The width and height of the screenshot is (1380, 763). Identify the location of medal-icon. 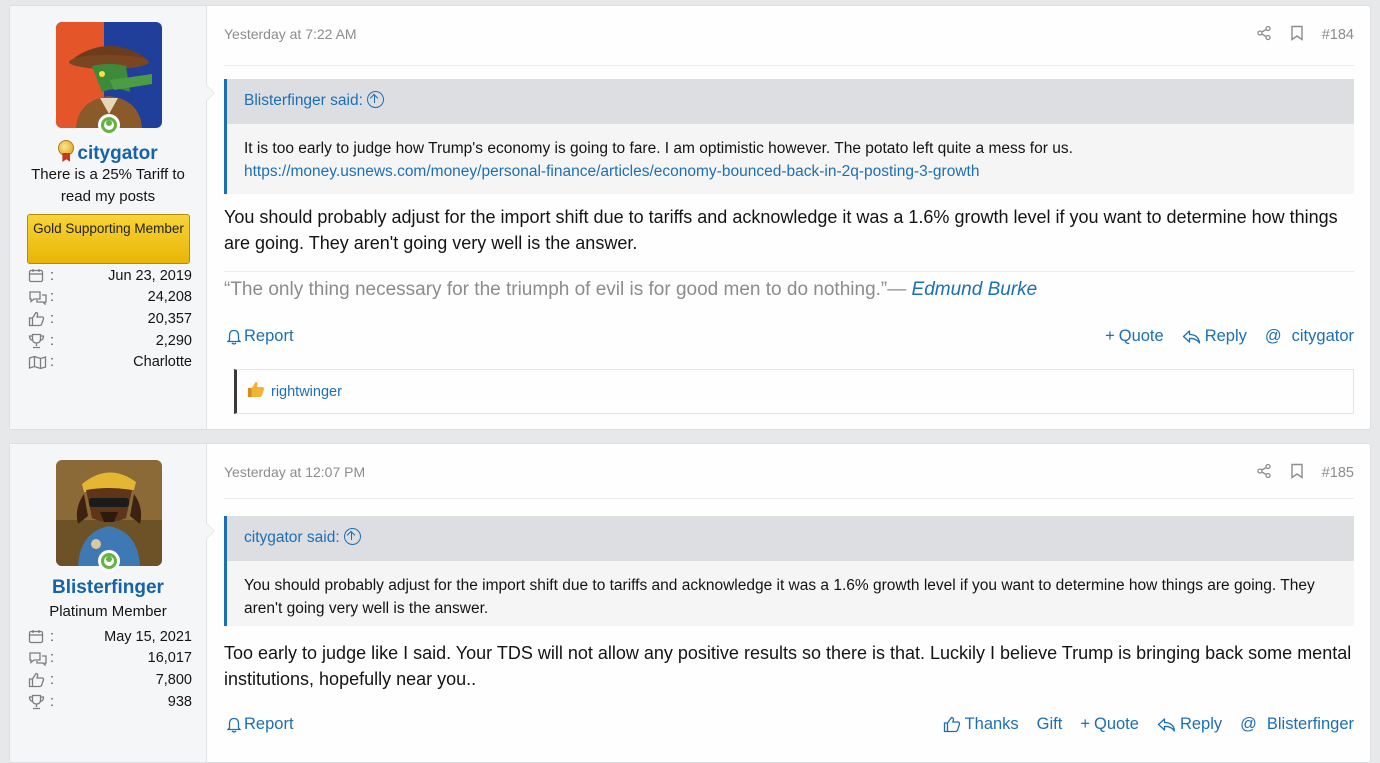
(66, 151).